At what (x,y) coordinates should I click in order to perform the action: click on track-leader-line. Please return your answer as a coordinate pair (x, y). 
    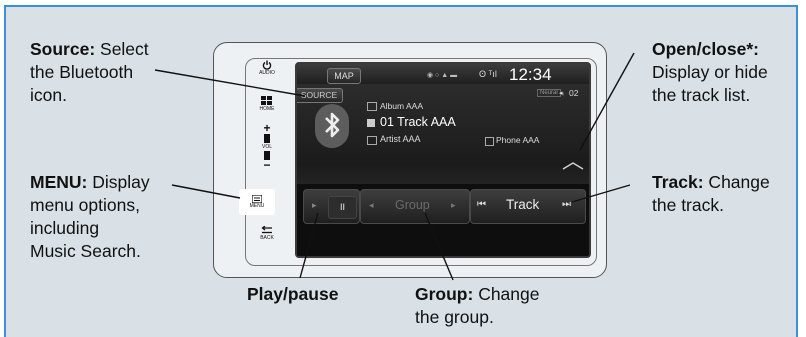
    Looking at the image, I should click on (601, 193).